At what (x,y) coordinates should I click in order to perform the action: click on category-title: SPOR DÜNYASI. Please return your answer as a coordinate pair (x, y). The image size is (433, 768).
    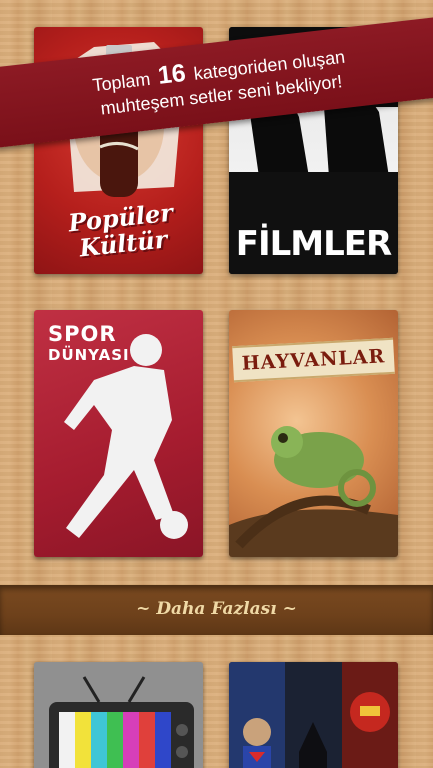
    Looking at the image, I should click on (89, 343).